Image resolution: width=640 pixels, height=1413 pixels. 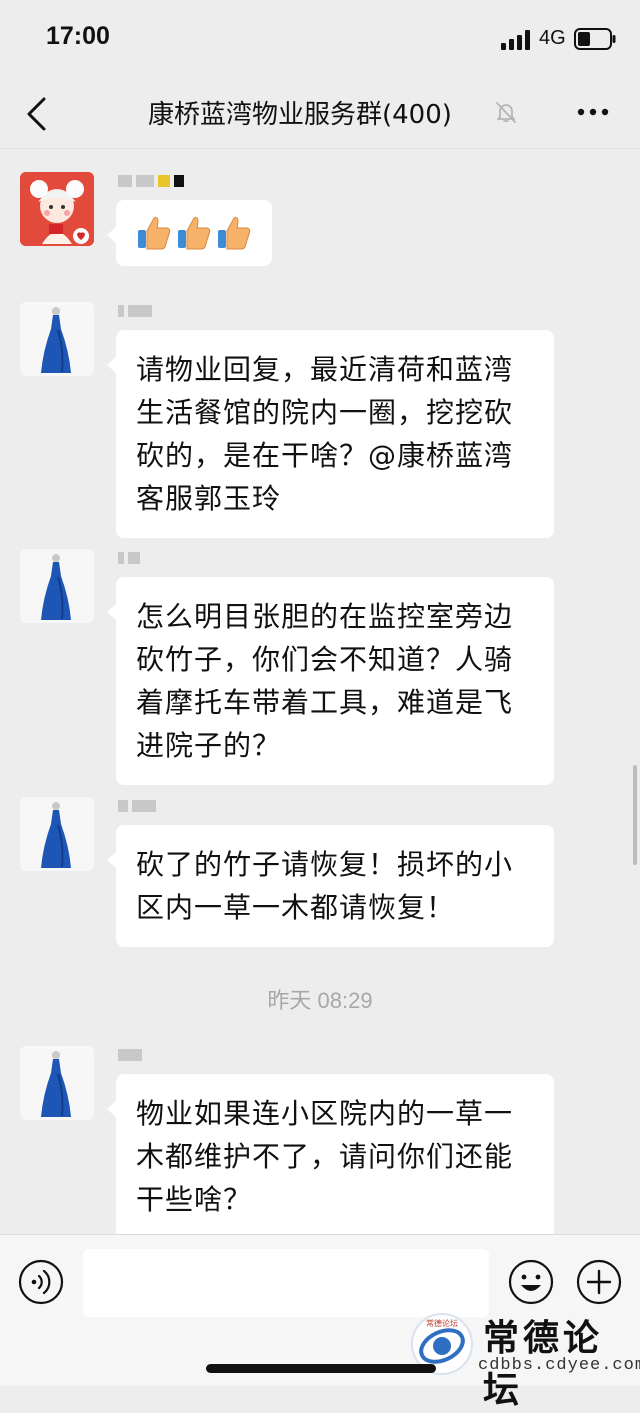 I want to click on nav-bar: 康桥蓝湾物业服务群(400), so click(x=320, y=114).